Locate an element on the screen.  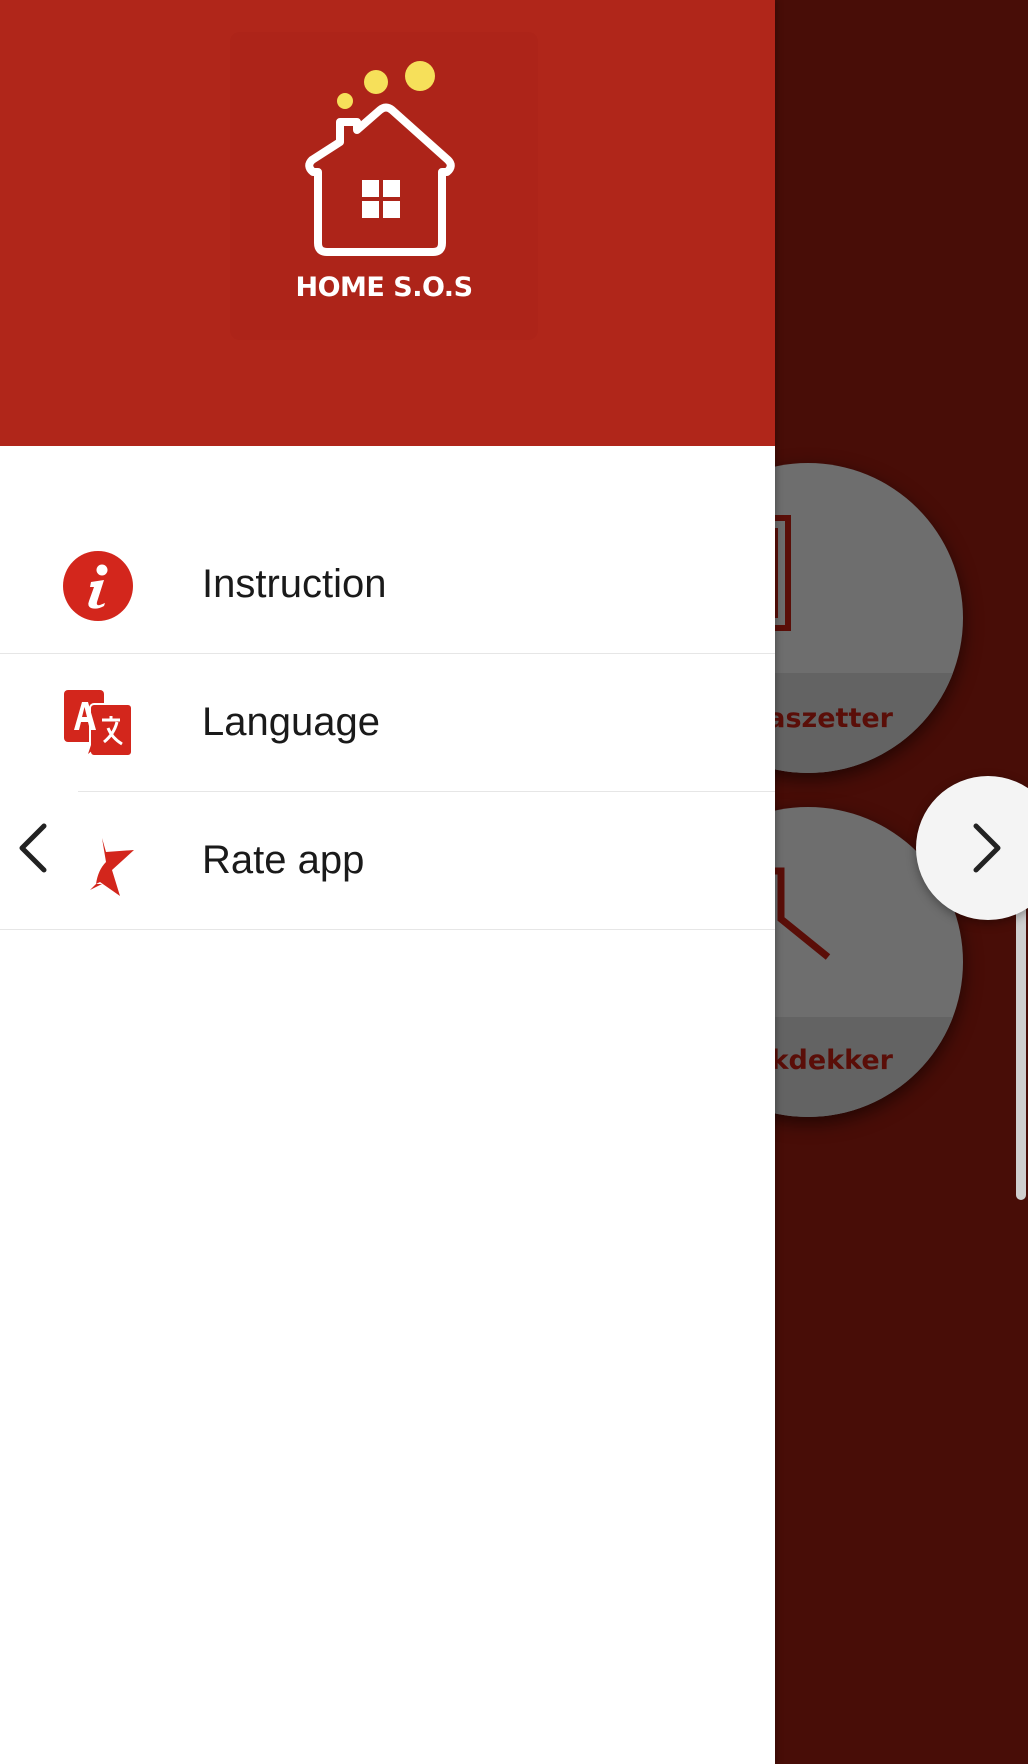
chevron-left-icon is located at coordinates (33, 848).